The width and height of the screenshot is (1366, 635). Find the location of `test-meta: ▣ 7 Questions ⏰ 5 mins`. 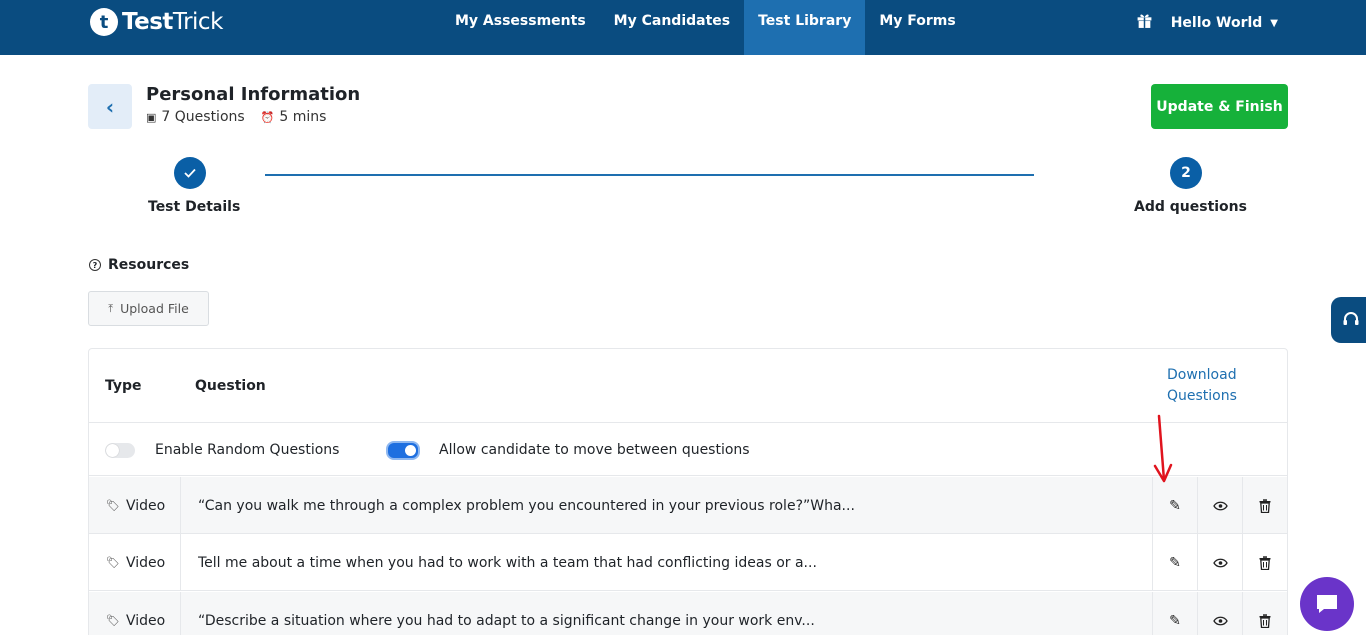

test-meta: ▣ 7 Questions ⏰ 5 mins is located at coordinates (236, 117).